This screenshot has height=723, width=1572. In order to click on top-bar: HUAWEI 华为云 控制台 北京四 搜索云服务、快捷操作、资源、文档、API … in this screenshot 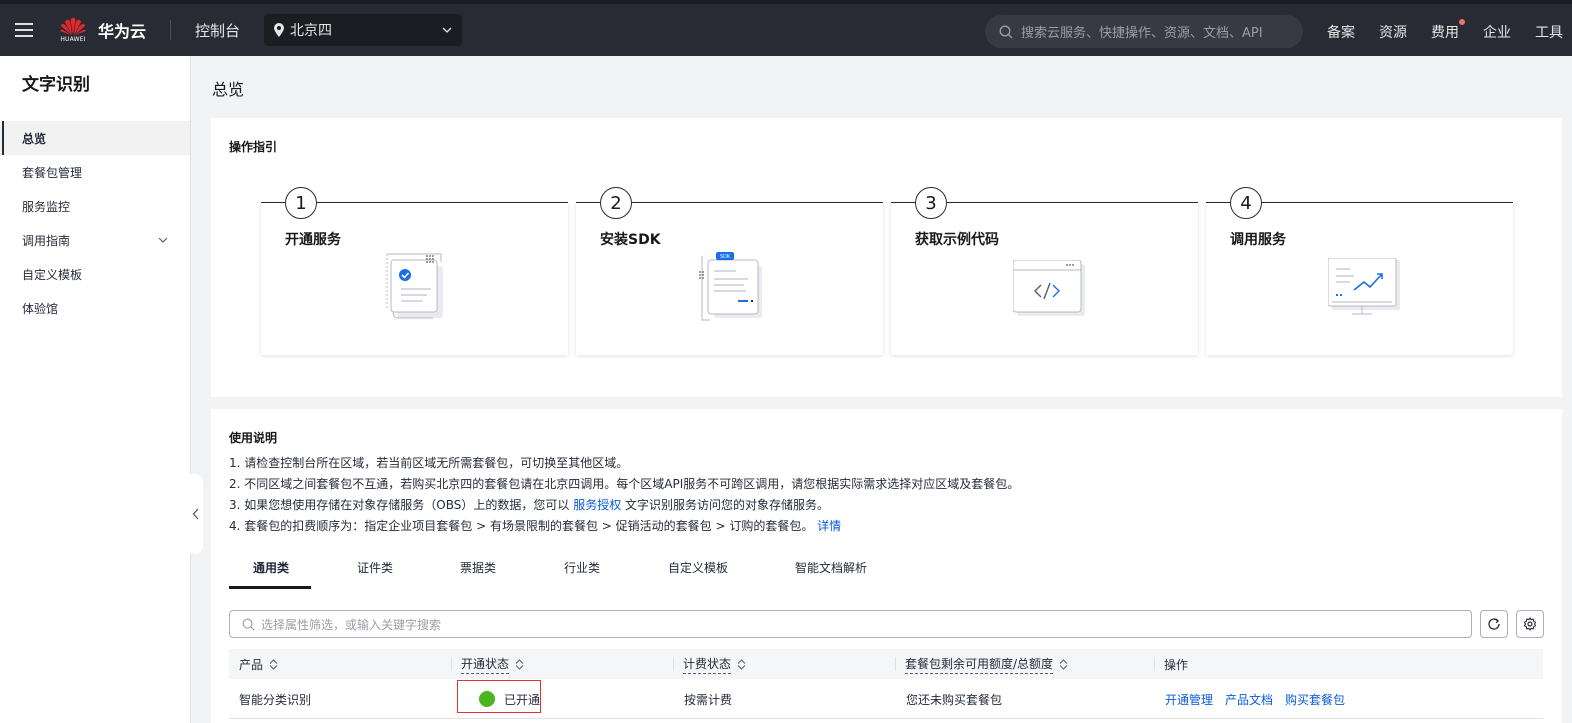, I will do `click(786, 28)`.